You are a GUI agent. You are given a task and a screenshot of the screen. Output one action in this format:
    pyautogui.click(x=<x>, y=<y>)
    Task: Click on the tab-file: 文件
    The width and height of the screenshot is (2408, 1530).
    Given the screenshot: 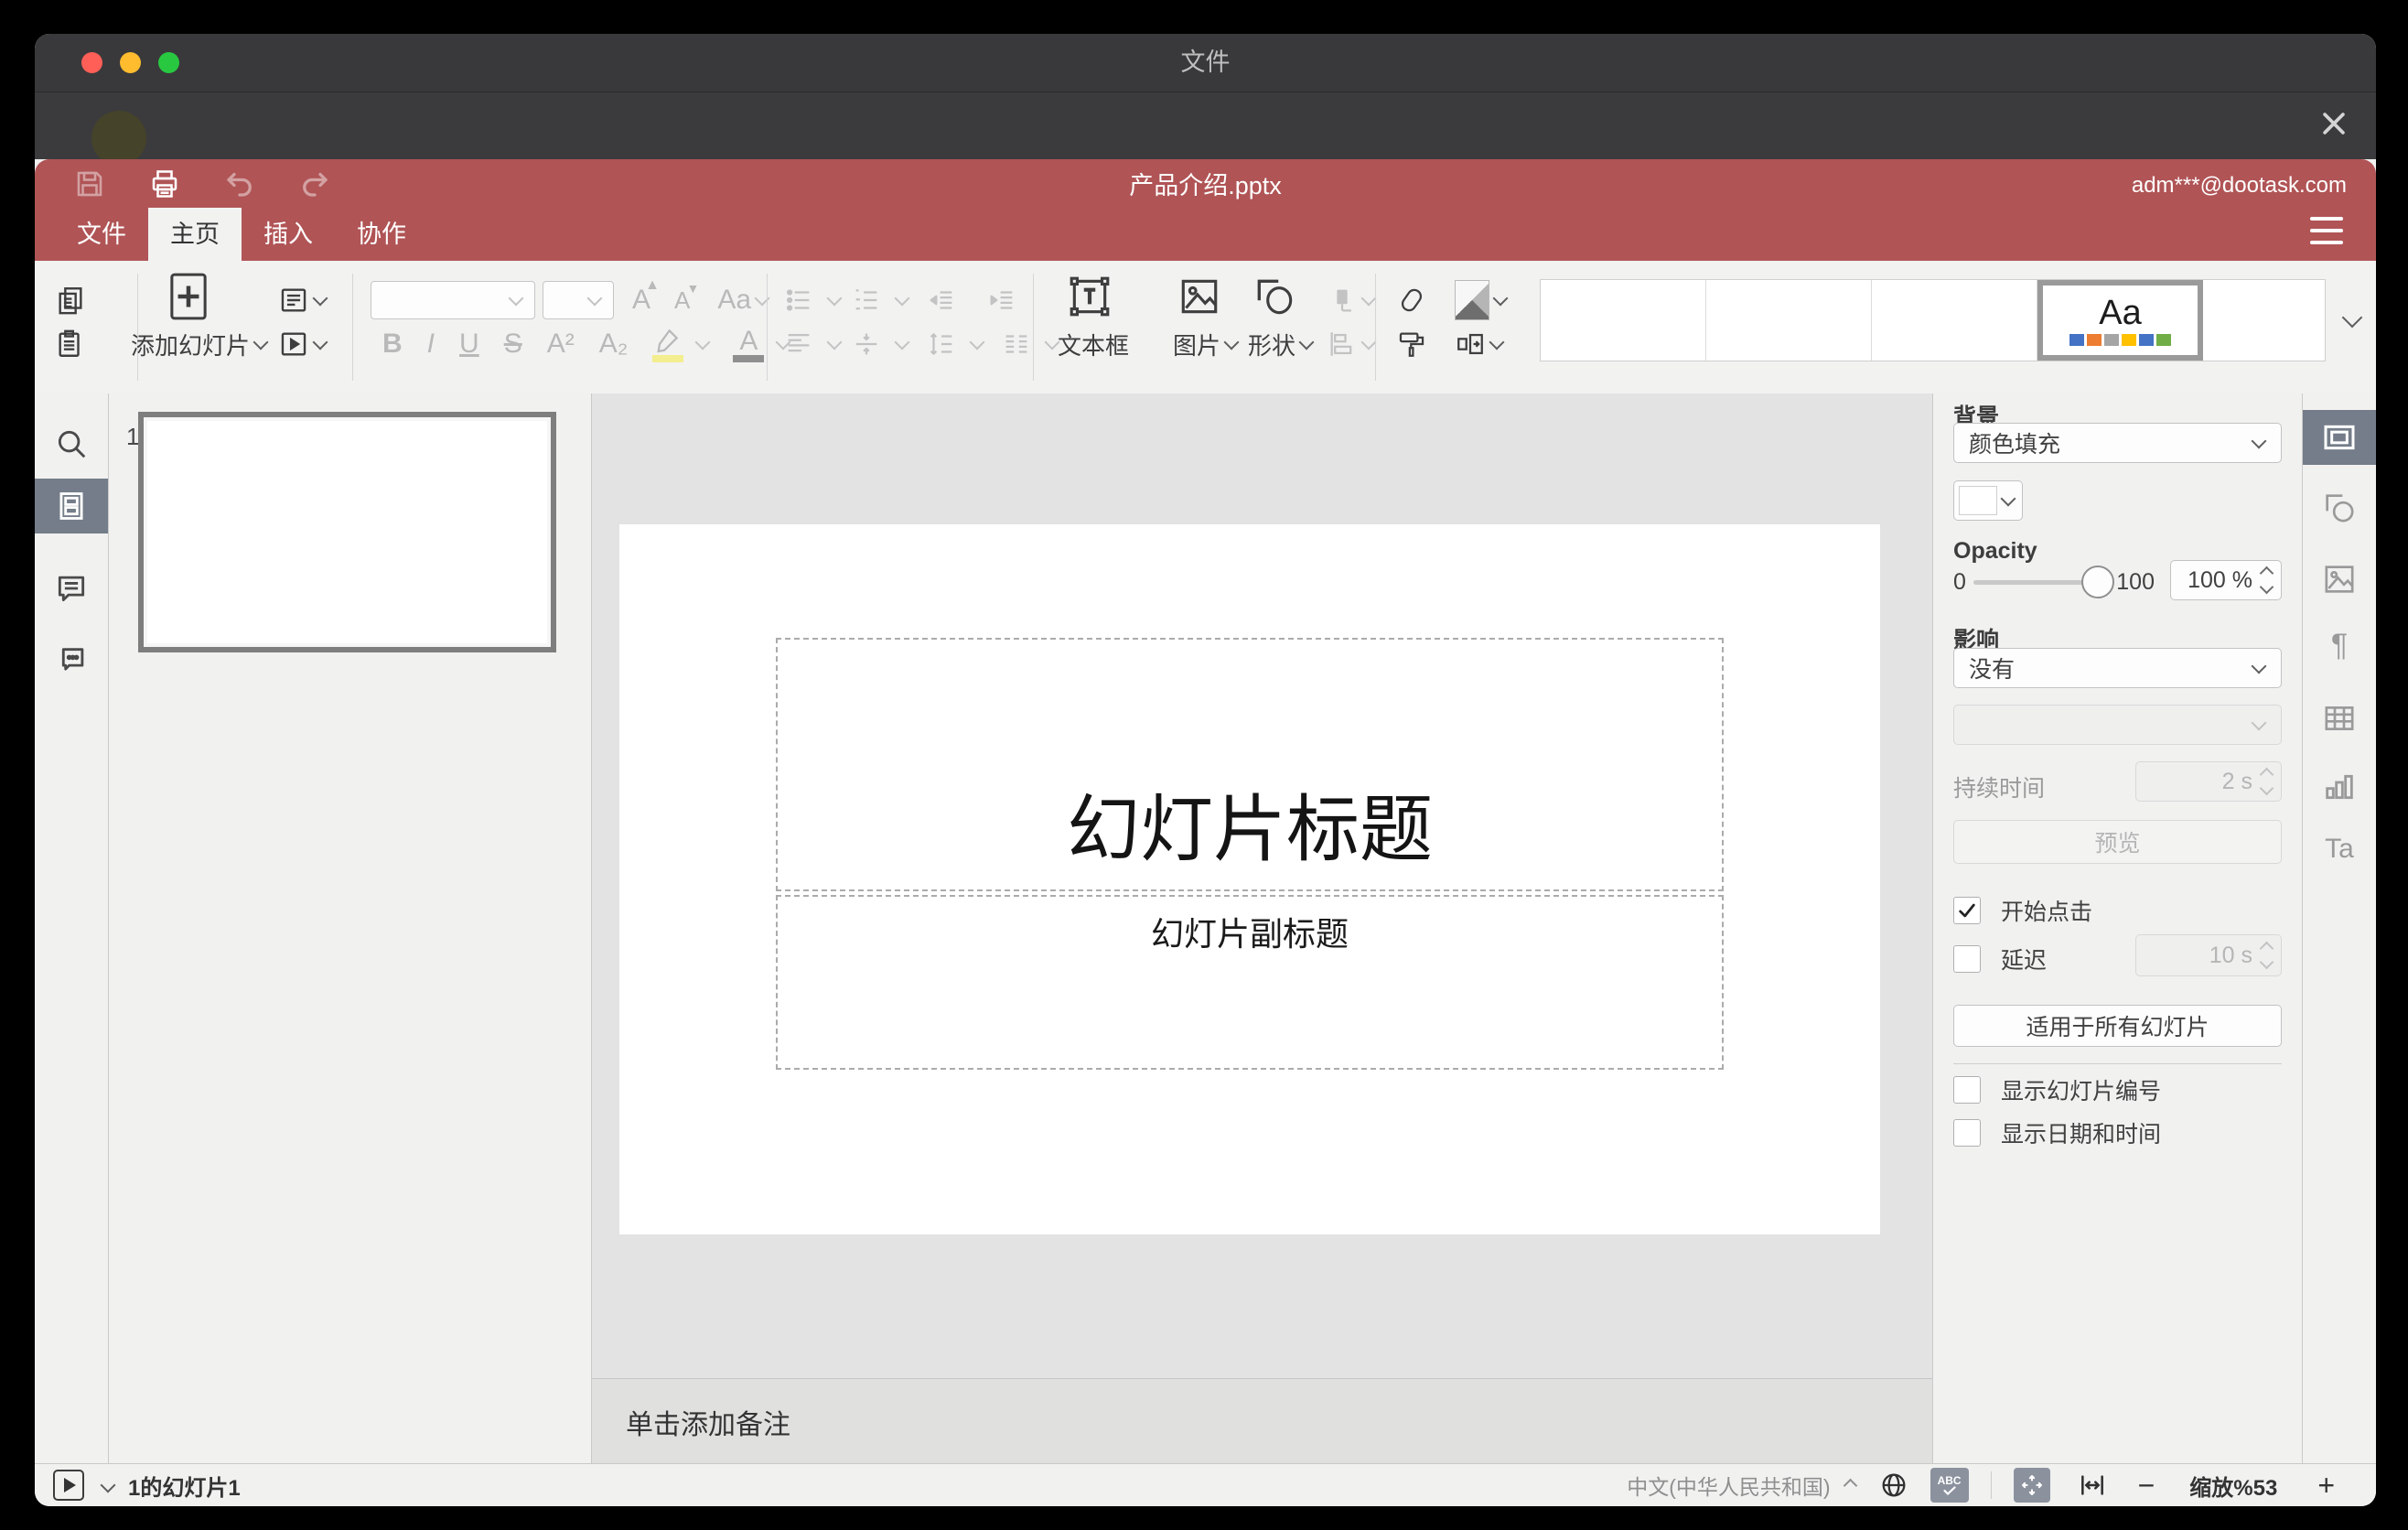 What is the action you would take?
    pyautogui.click(x=101, y=234)
    